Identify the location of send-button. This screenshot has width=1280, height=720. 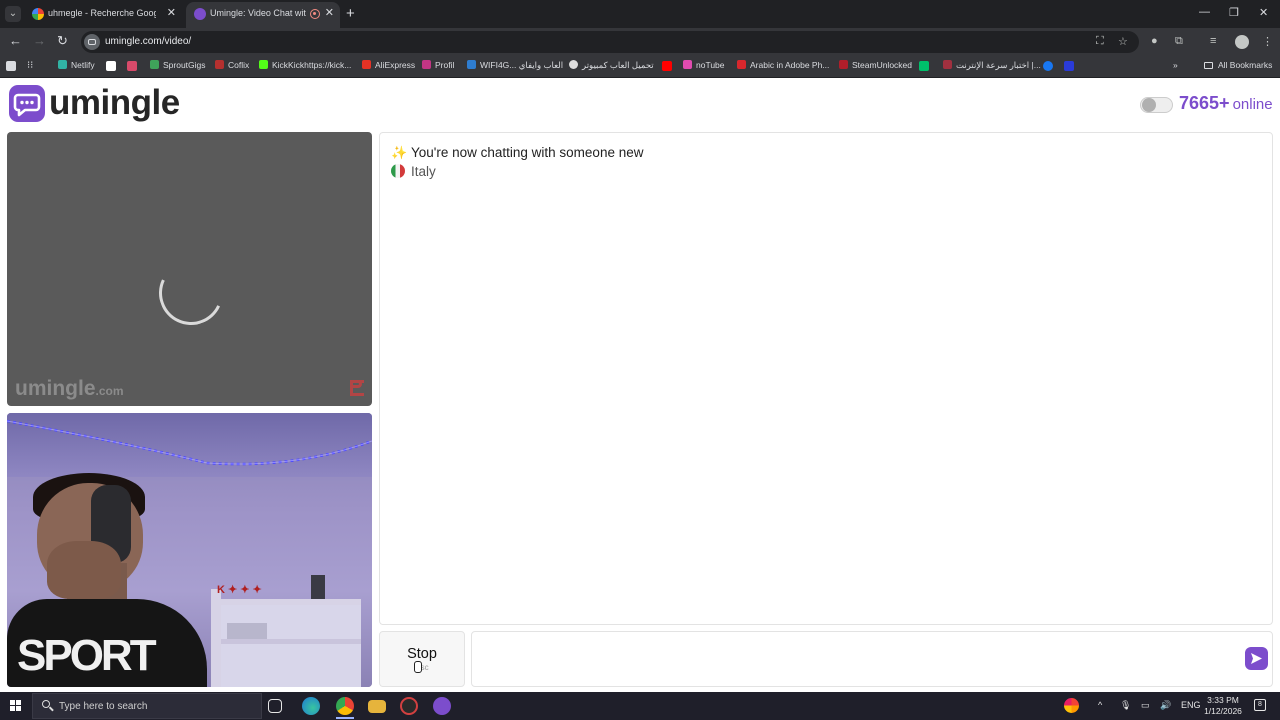
(1256, 658).